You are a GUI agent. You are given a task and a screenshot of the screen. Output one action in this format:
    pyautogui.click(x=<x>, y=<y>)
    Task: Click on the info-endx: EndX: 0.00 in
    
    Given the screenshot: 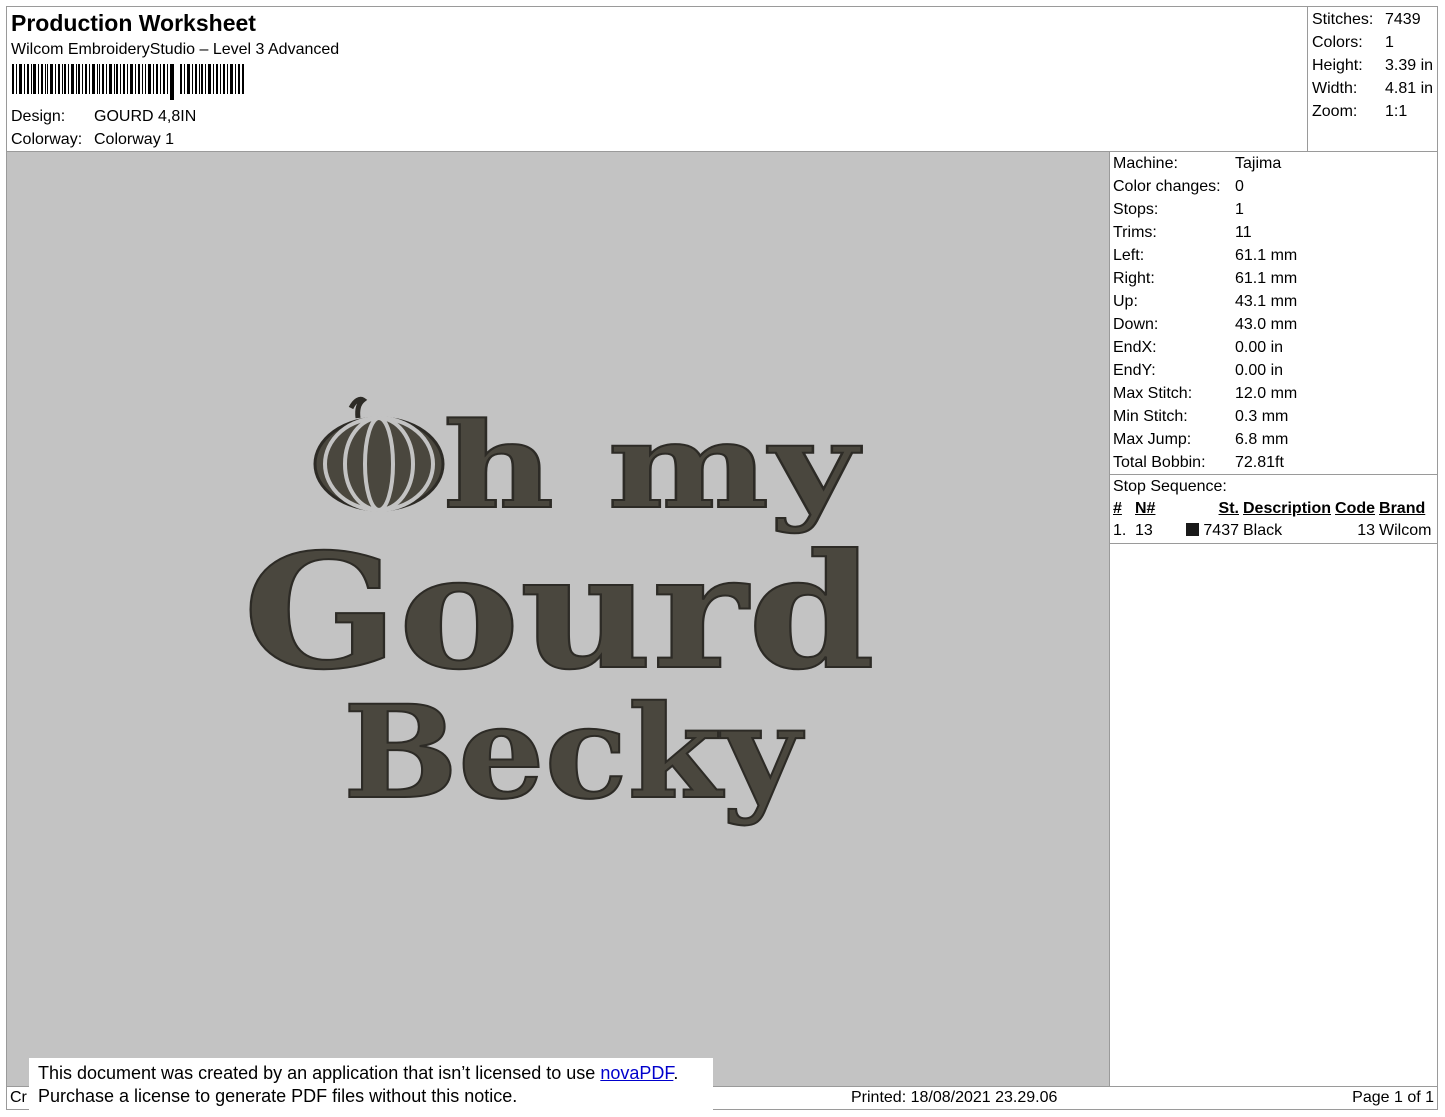 What is the action you would take?
    pyautogui.click(x=1198, y=347)
    